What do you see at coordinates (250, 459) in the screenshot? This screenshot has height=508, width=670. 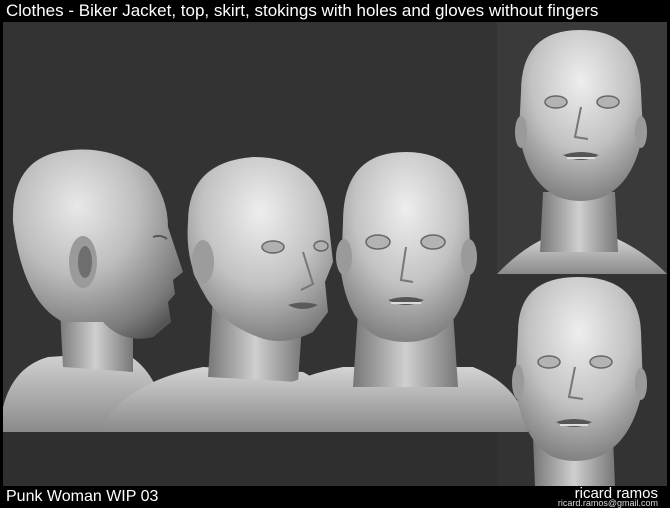 I see `lower-backdrop` at bounding box center [250, 459].